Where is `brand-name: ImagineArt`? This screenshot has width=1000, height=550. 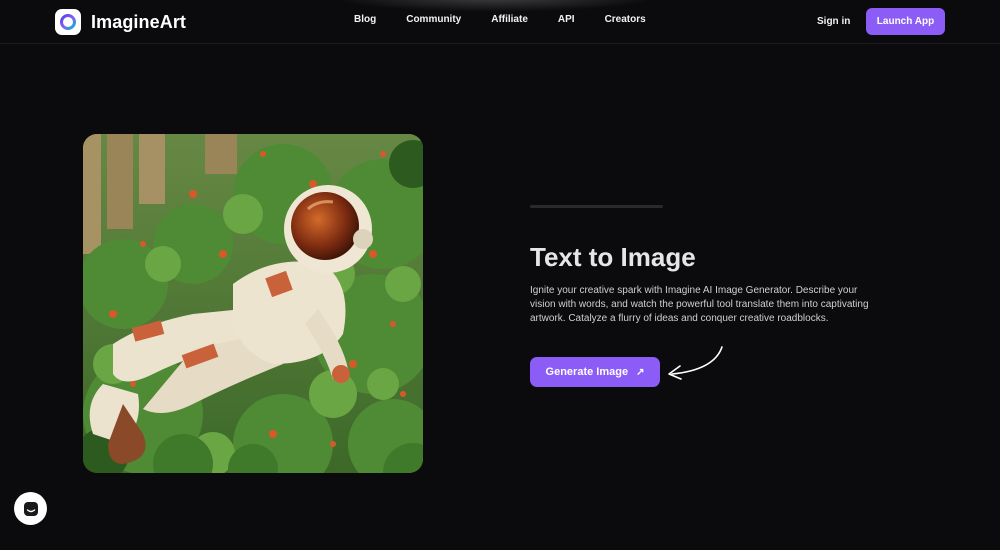 brand-name: ImagineArt is located at coordinates (139, 21).